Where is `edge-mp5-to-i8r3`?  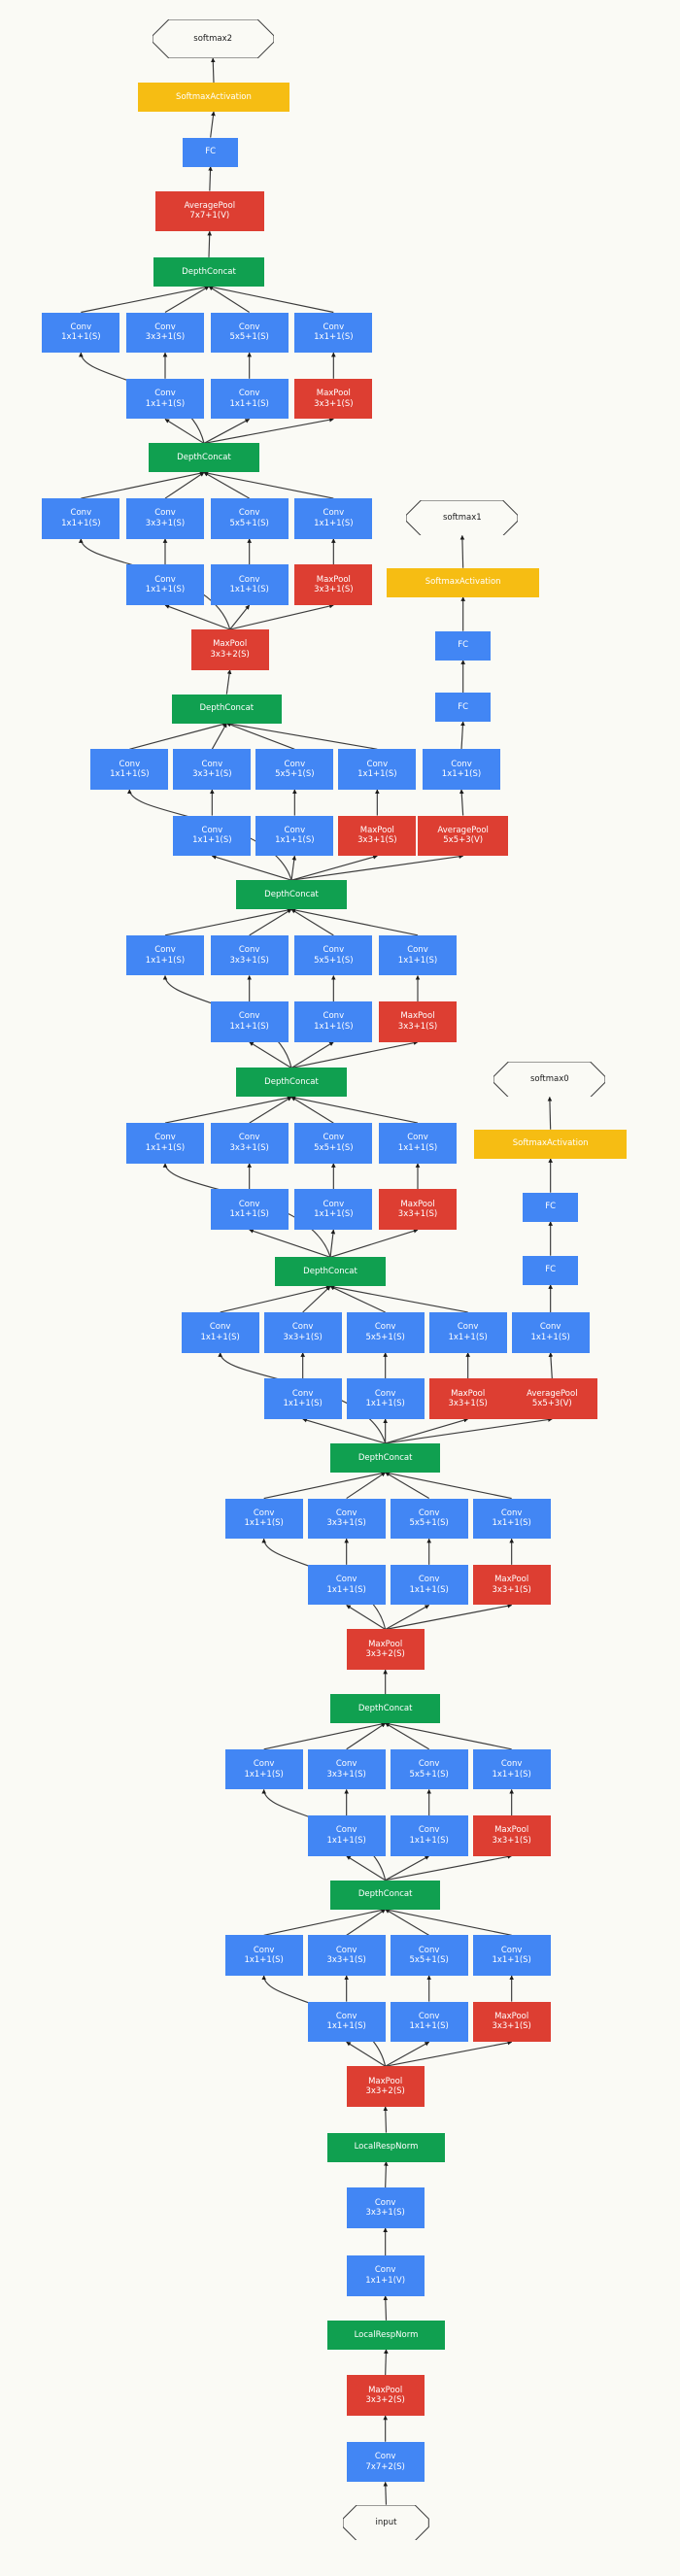 edge-mp5-to-i8r3 is located at coordinates (197, 617).